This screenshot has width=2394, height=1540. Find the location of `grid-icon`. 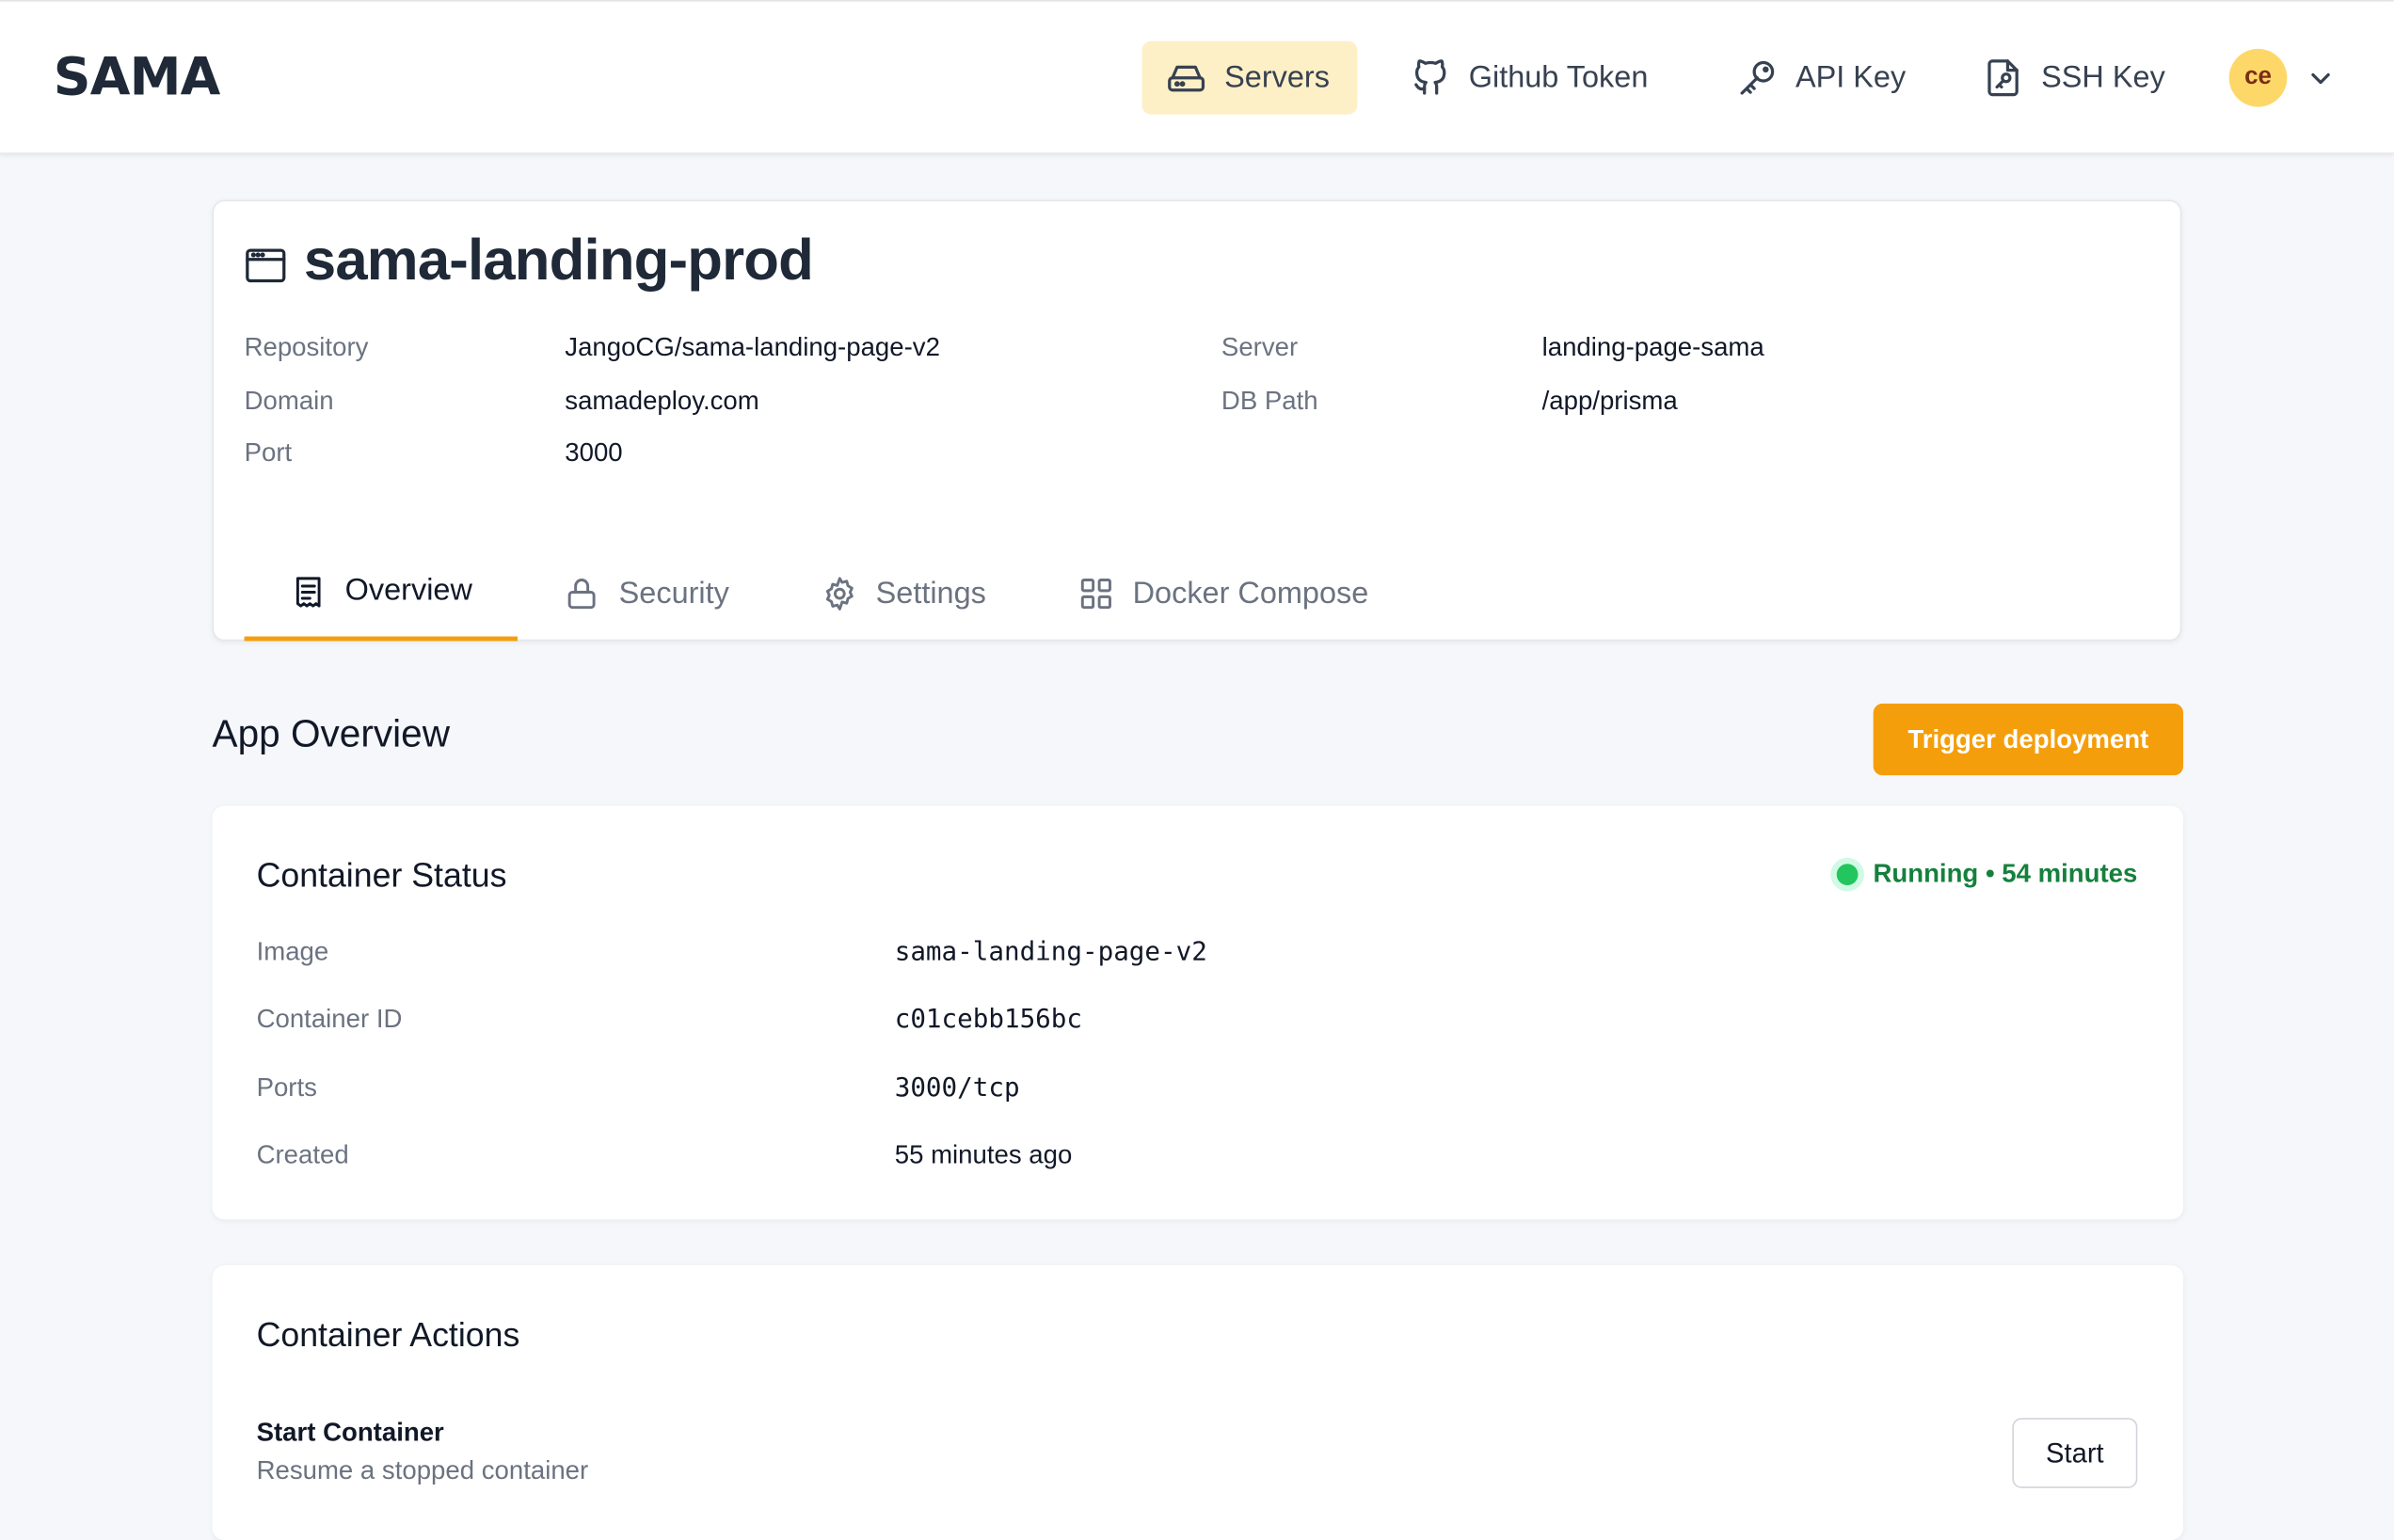

grid-icon is located at coordinates (1095, 594).